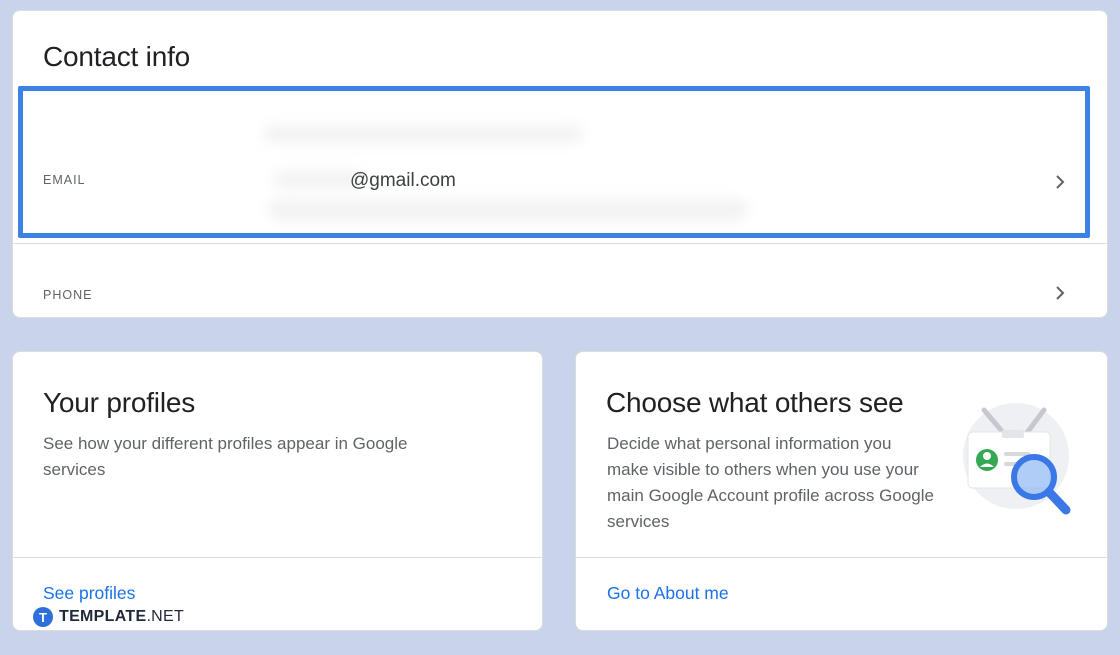 This screenshot has height=655, width=1120. I want to click on go-to-about-me-link: Go to About me, so click(668, 593).